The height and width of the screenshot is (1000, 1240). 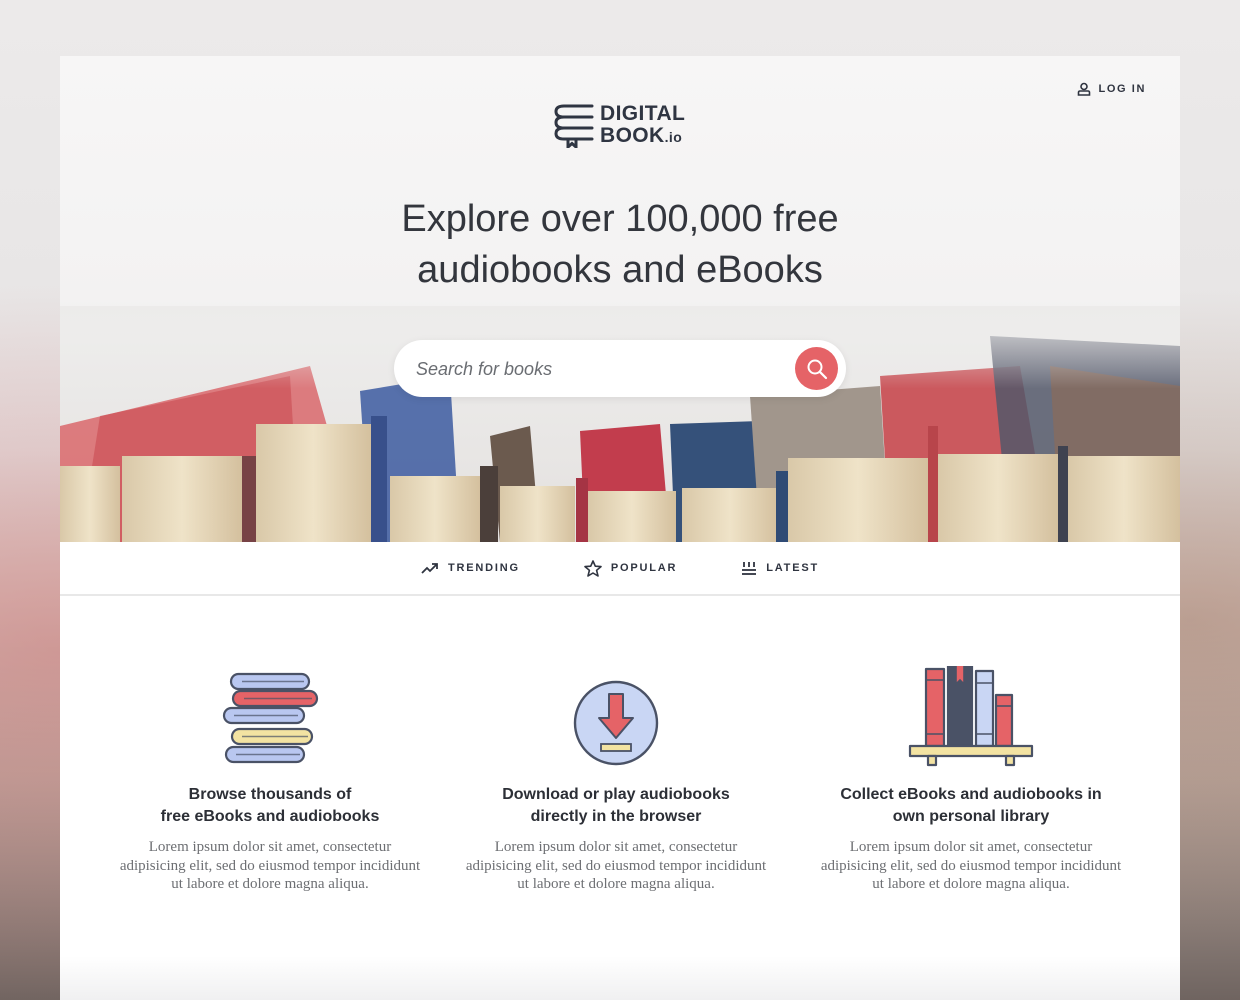 I want to click on trending-icon, so click(x=429, y=568).